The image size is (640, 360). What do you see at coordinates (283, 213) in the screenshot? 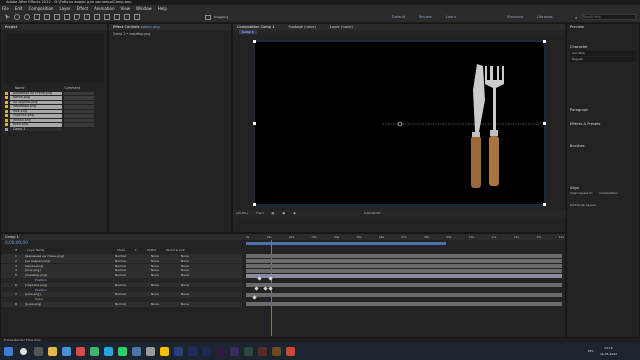
I see `mask-icon: ▣` at bounding box center [283, 213].